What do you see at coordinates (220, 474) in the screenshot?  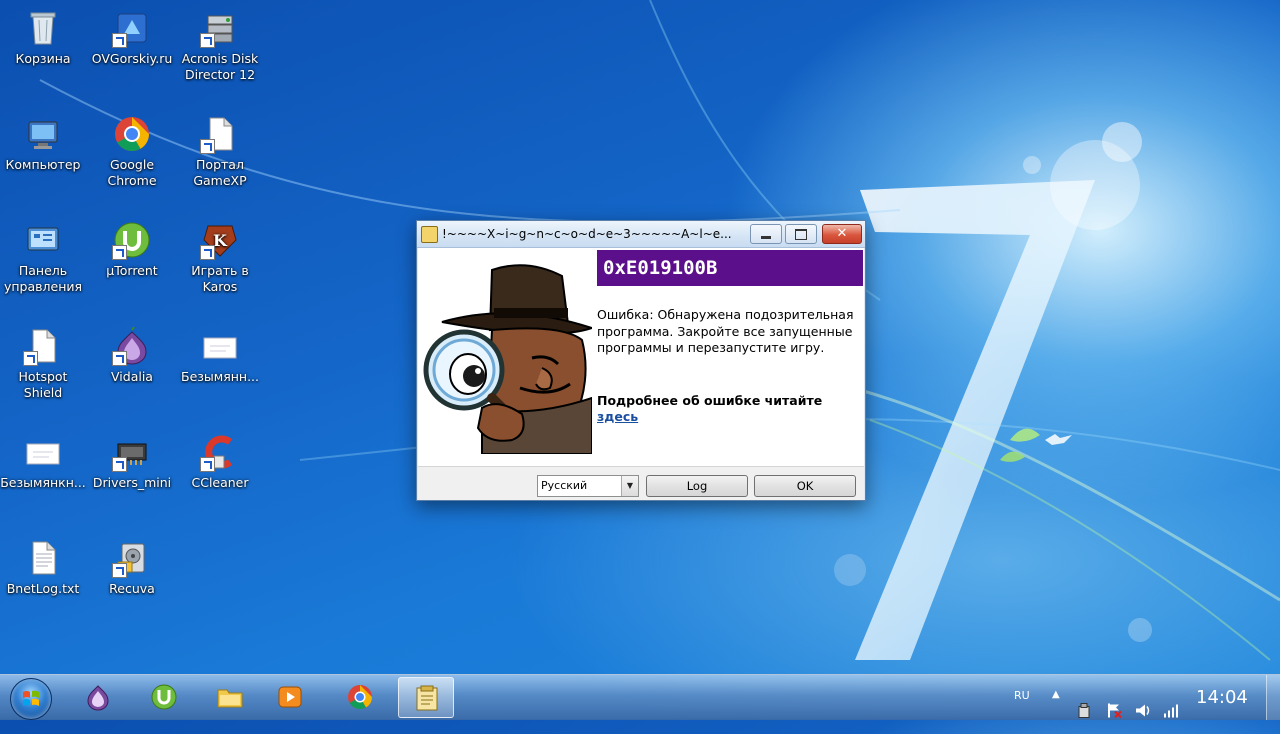 I see `desktop-icon-ccleaner: CCleaner` at bounding box center [220, 474].